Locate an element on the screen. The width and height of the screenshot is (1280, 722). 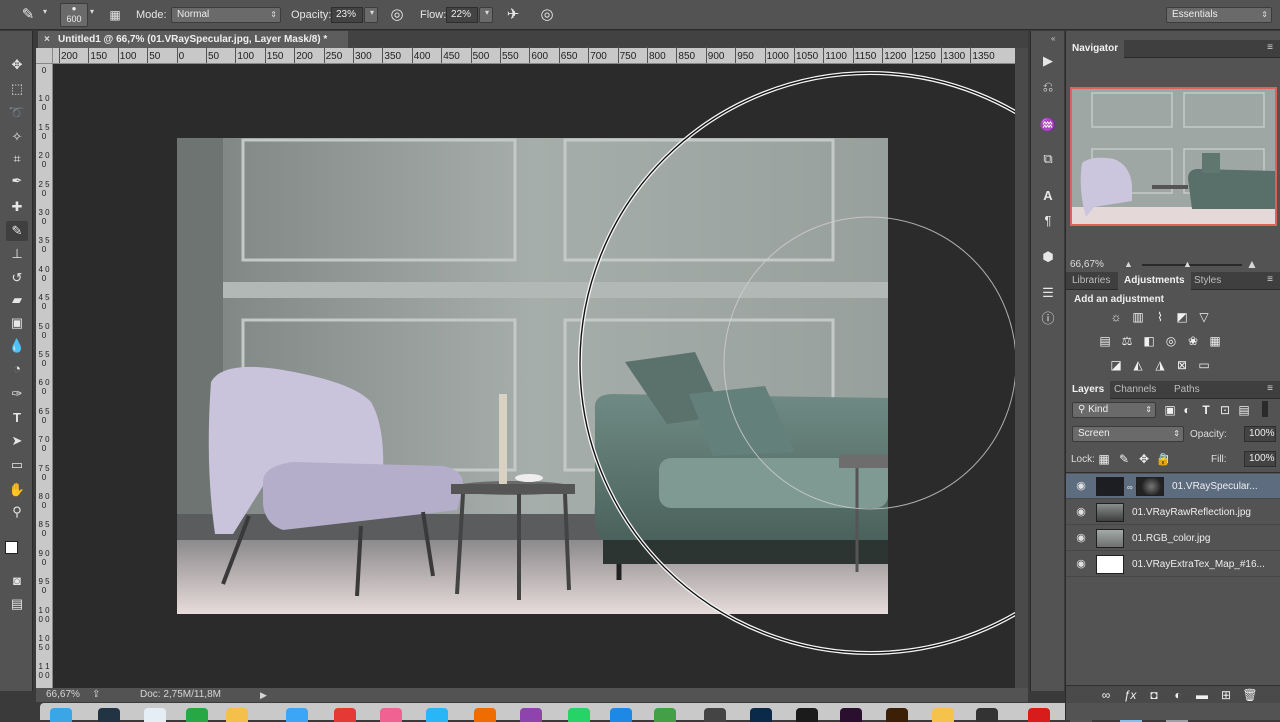
gradient-map-icon: ▭ is located at coordinates (1204, 365).